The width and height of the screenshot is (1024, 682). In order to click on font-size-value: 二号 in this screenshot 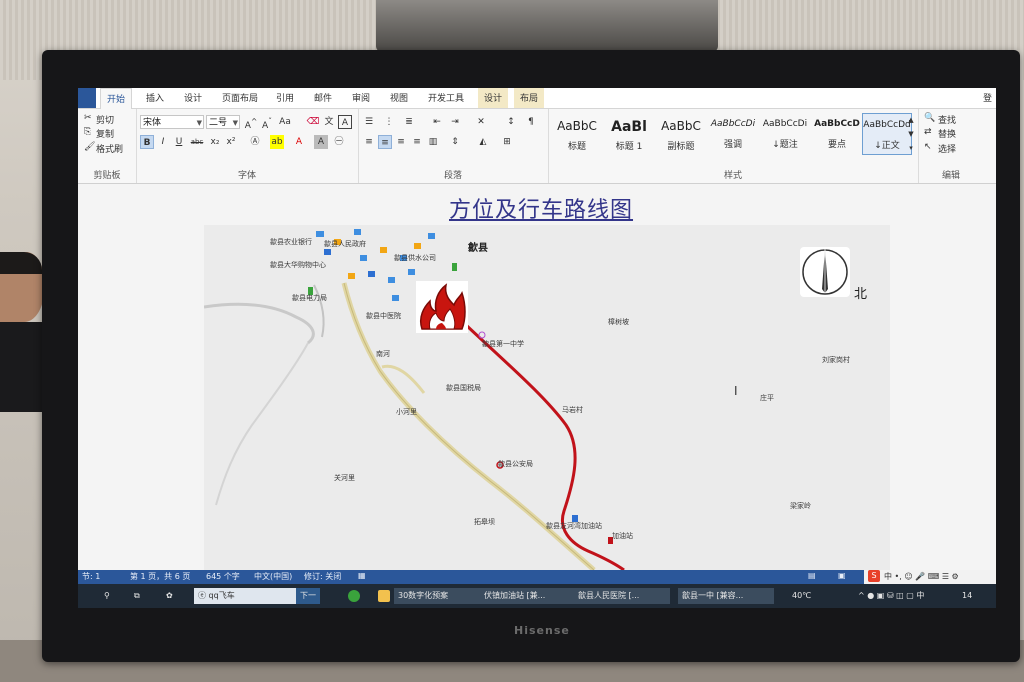, I will do `click(218, 123)`.